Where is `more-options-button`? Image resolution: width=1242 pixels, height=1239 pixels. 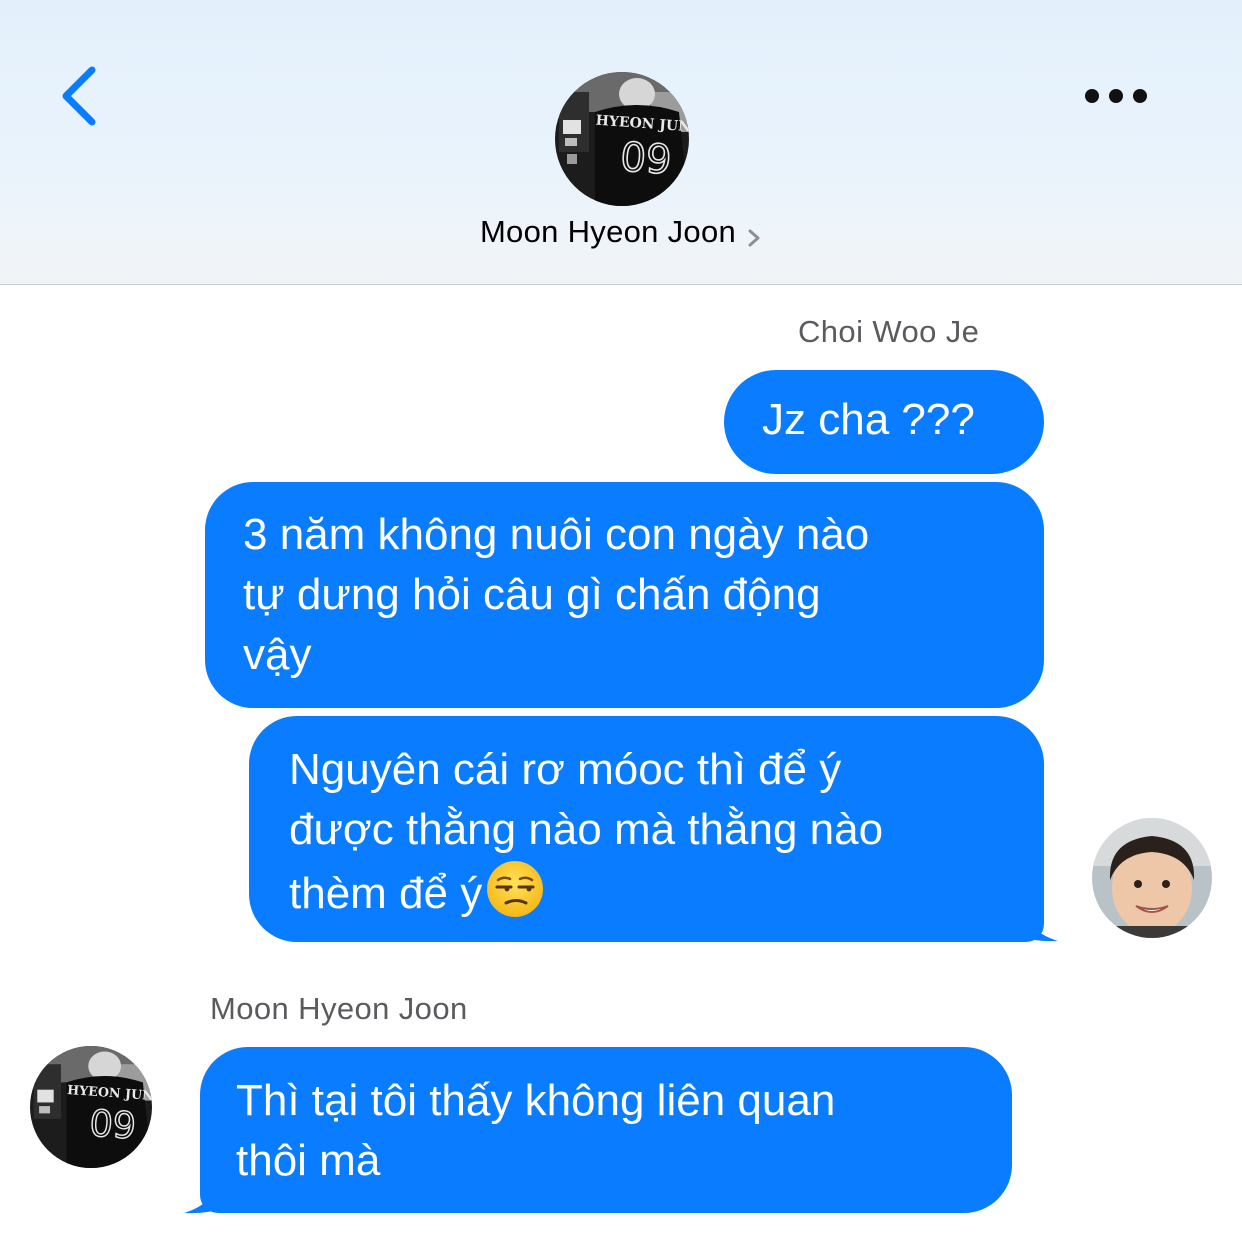
more-options-button is located at coordinates (1116, 96).